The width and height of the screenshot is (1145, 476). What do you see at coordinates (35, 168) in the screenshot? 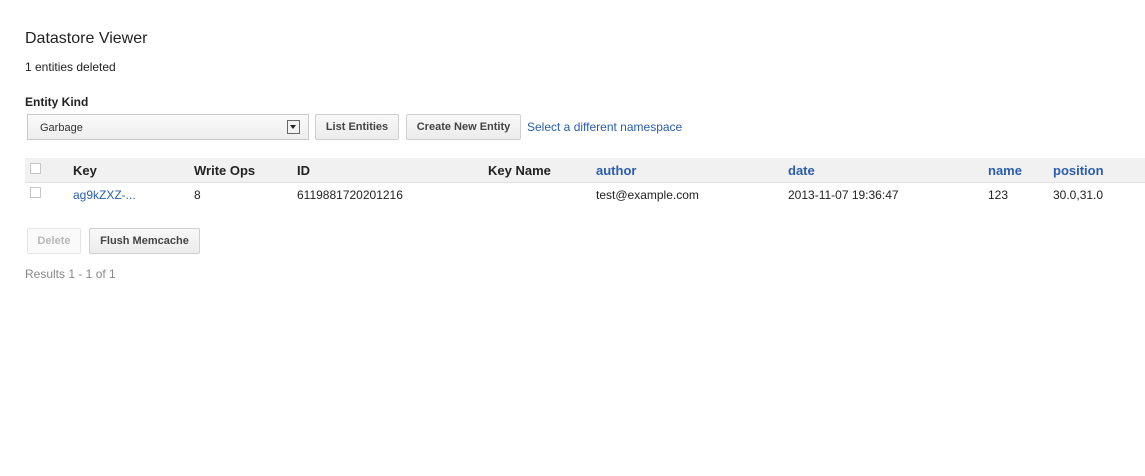
I see `select-all-checkbox` at bounding box center [35, 168].